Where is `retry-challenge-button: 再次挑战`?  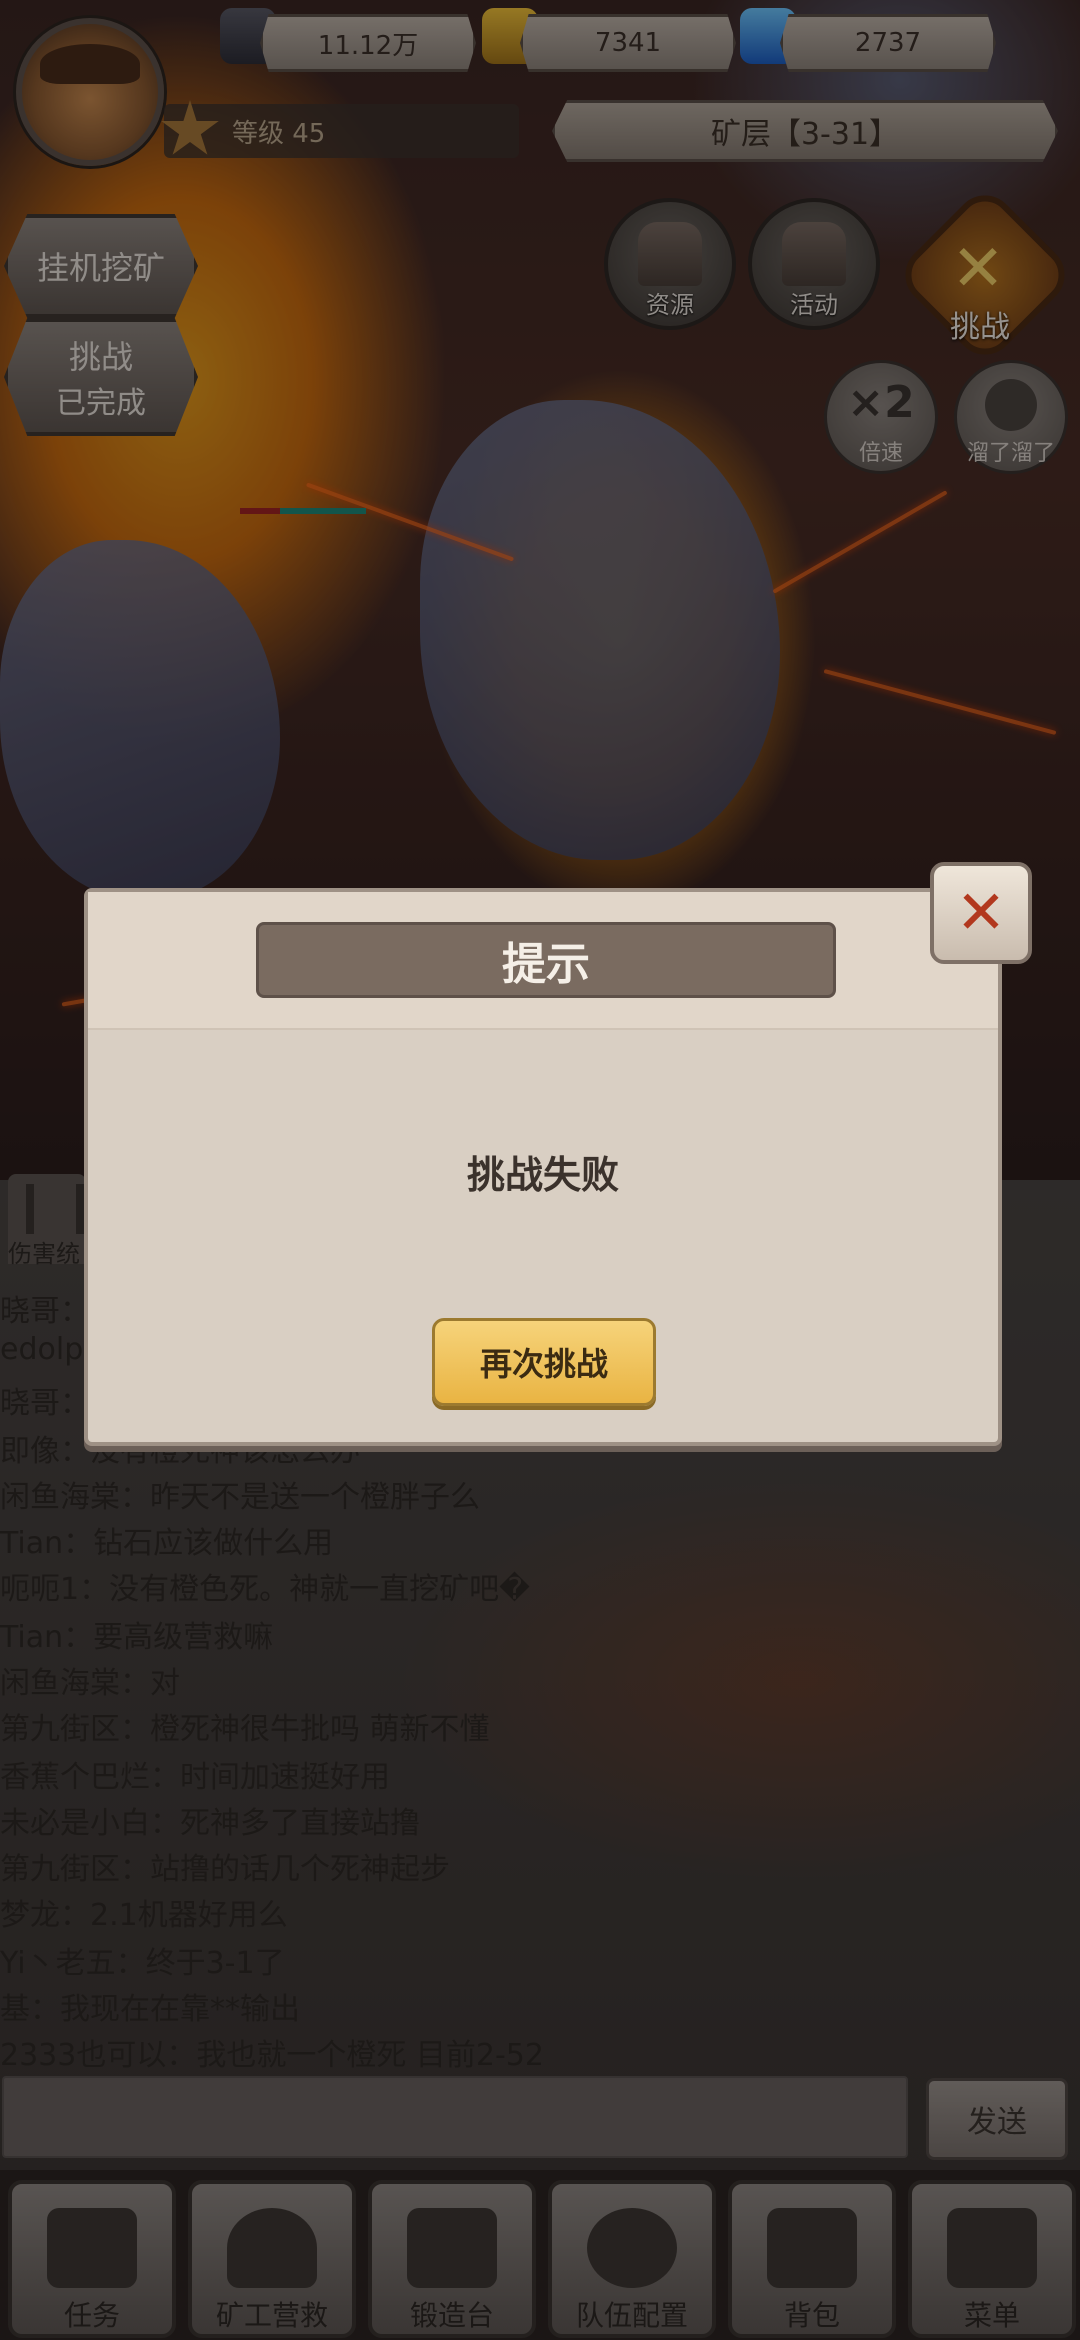
retry-challenge-button: 再次挑战 is located at coordinates (544, 1362).